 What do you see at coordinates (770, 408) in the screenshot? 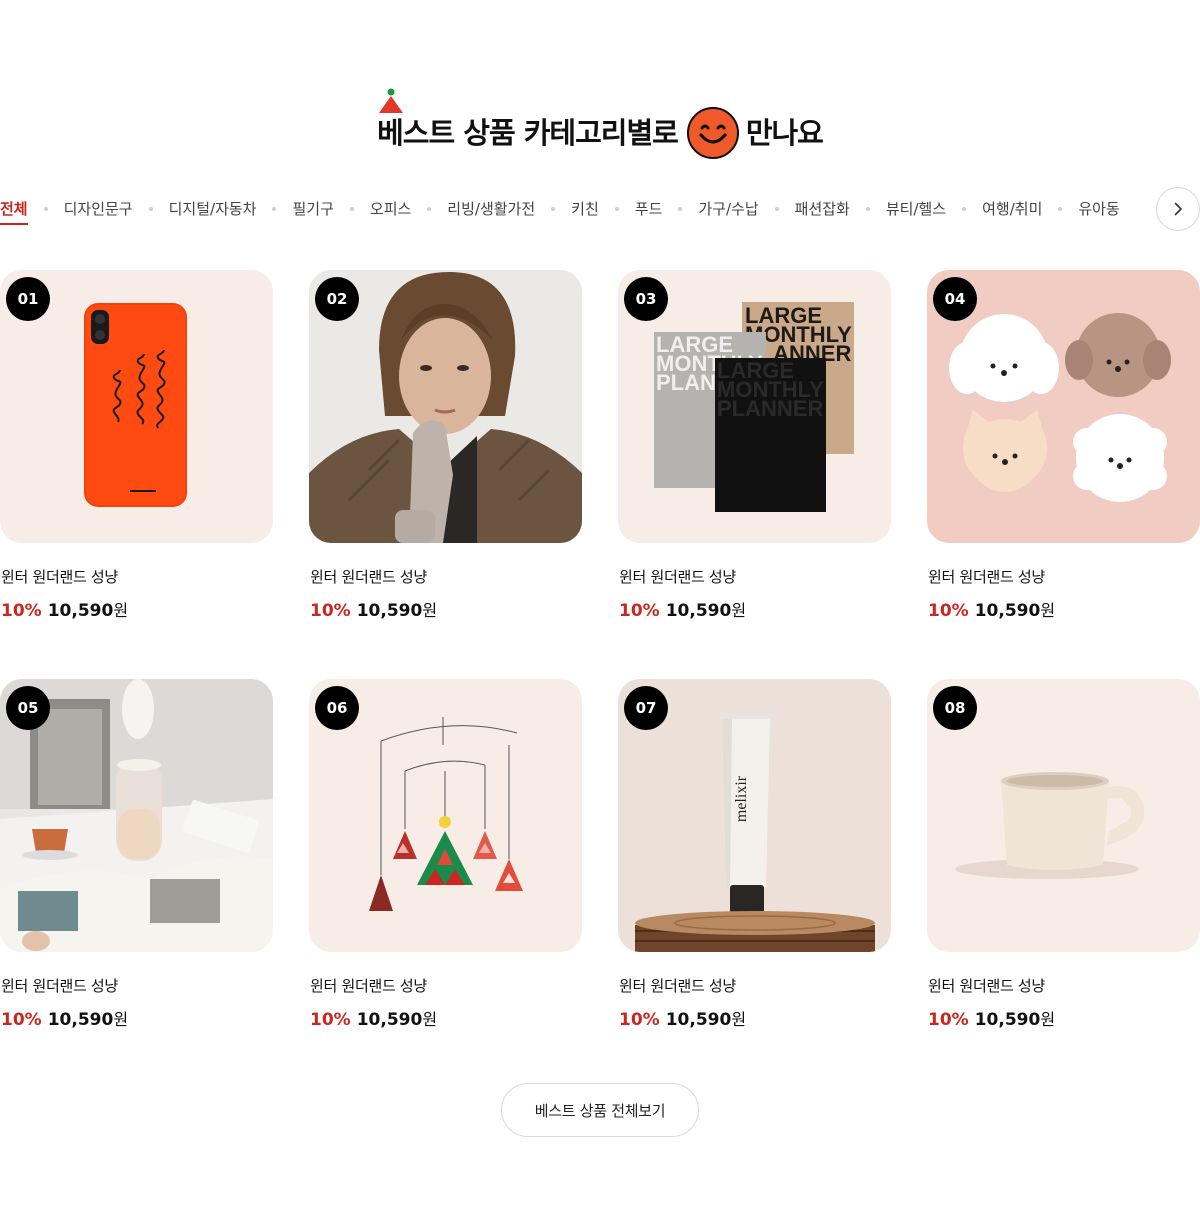
I see `planner-text: PLANNER` at bounding box center [770, 408].